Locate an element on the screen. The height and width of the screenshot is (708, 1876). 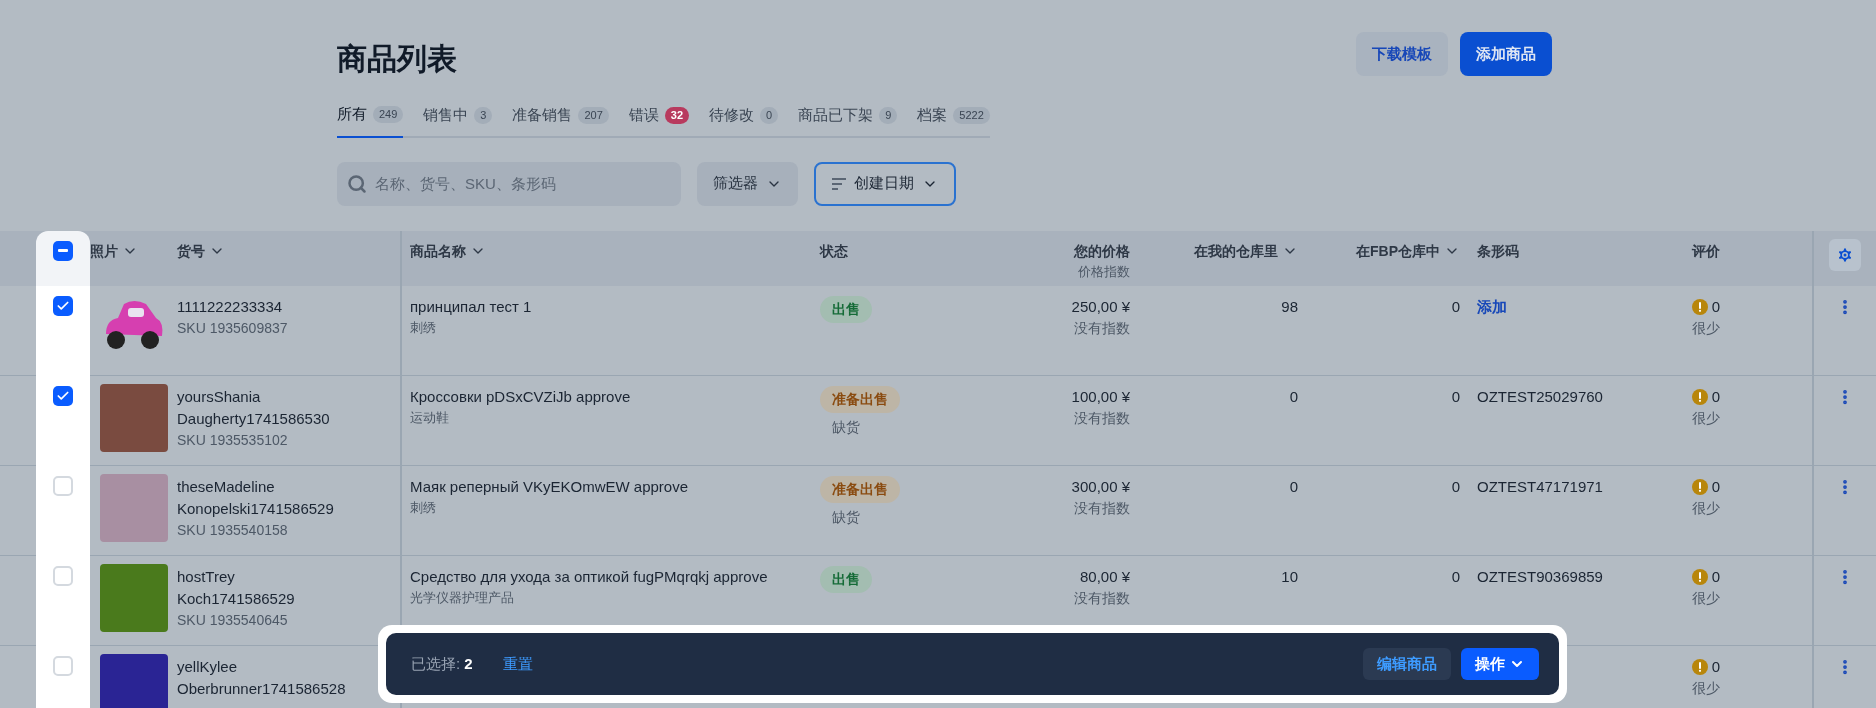
gear-icon is located at coordinates (1845, 254).